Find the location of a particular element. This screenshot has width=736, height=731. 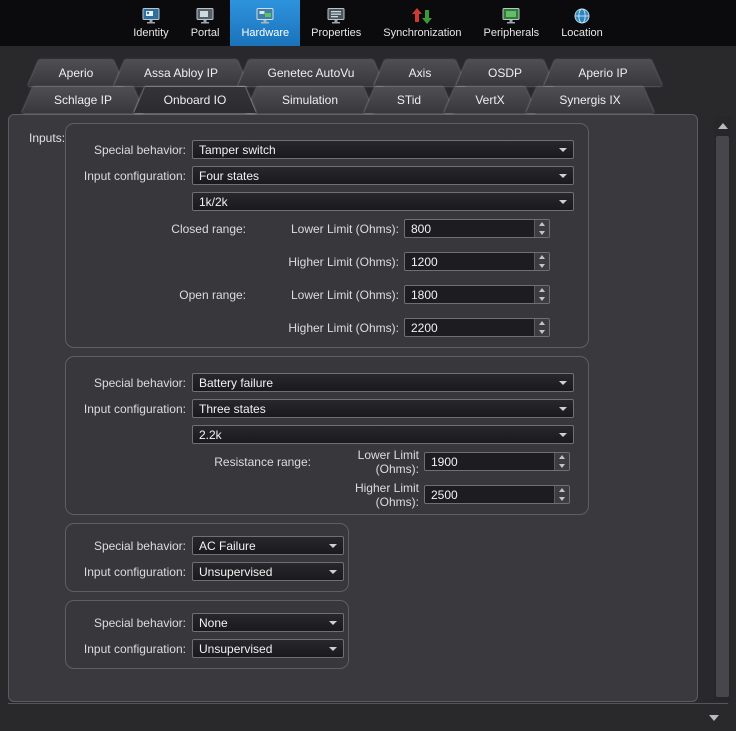

synchronization-icon is located at coordinates (422, 15).